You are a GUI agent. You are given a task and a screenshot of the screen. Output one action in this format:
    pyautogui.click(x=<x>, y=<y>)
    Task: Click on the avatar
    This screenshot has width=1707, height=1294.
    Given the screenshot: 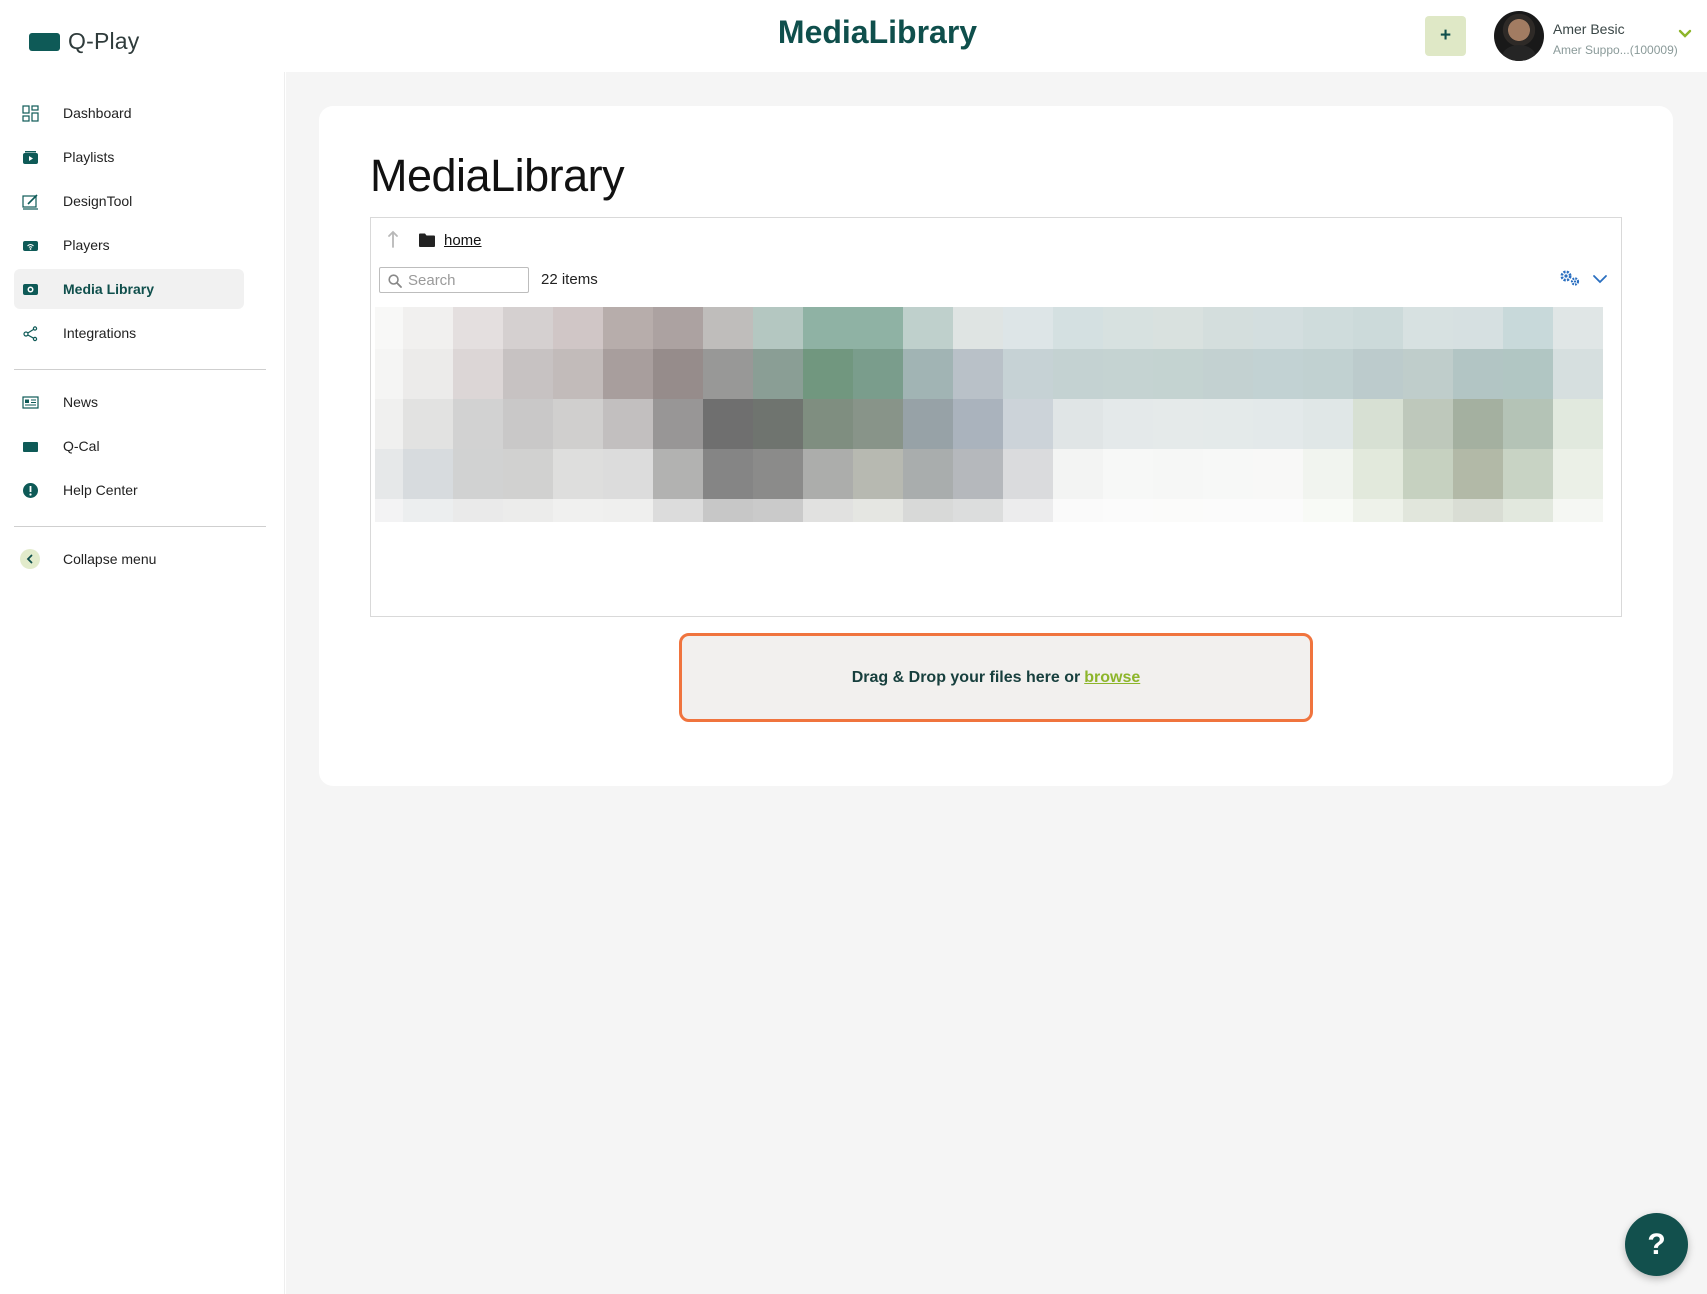 What is the action you would take?
    pyautogui.click(x=1519, y=36)
    